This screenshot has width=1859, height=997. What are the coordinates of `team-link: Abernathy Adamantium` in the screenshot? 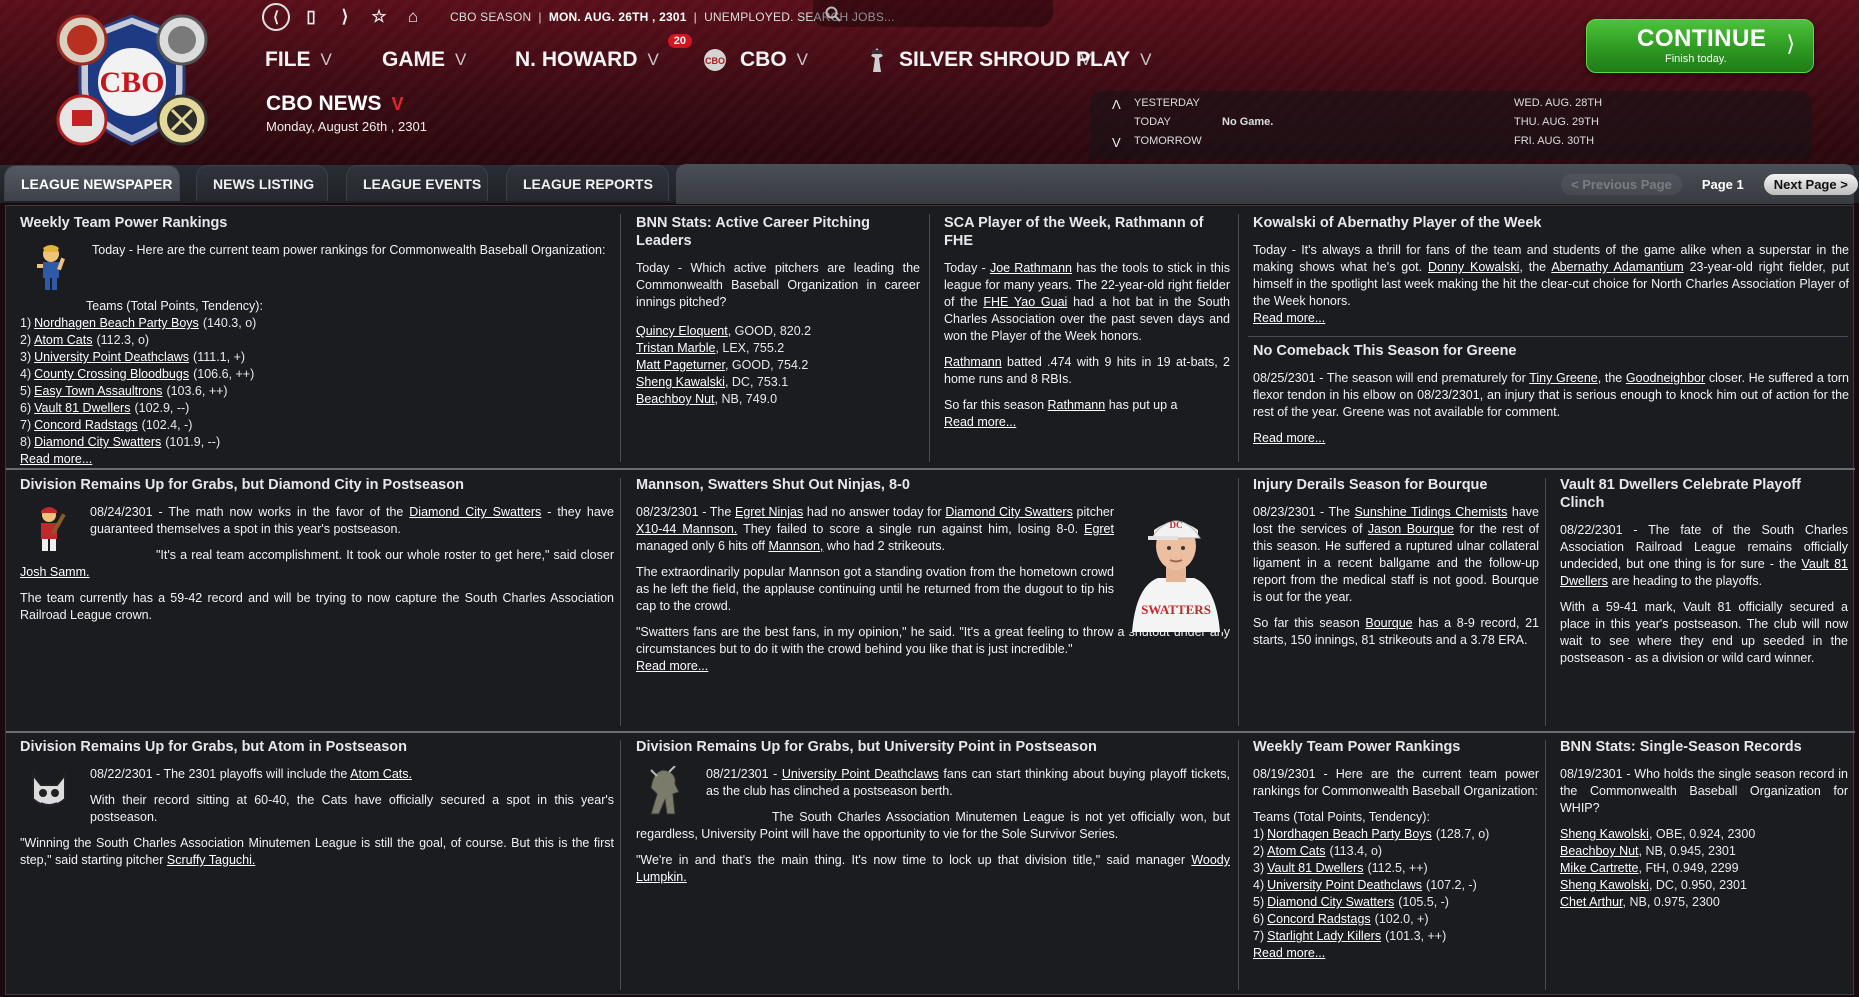 It's located at (1617, 267).